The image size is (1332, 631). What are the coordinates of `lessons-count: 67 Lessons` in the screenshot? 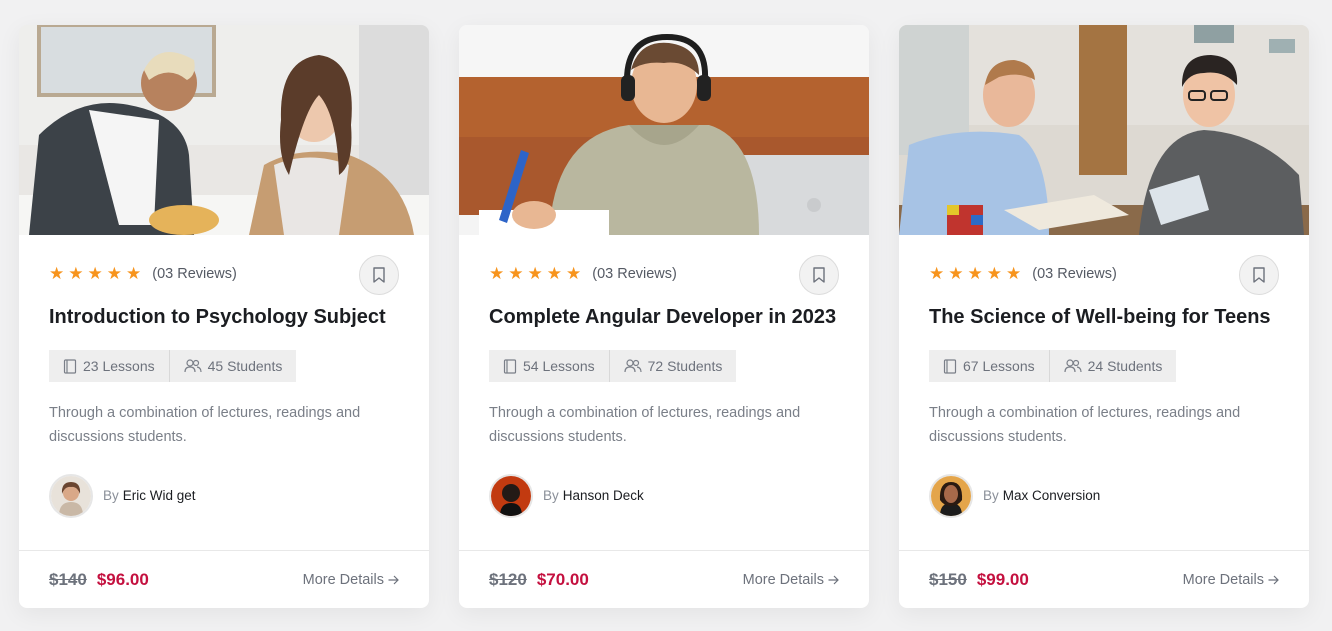 It's located at (989, 366).